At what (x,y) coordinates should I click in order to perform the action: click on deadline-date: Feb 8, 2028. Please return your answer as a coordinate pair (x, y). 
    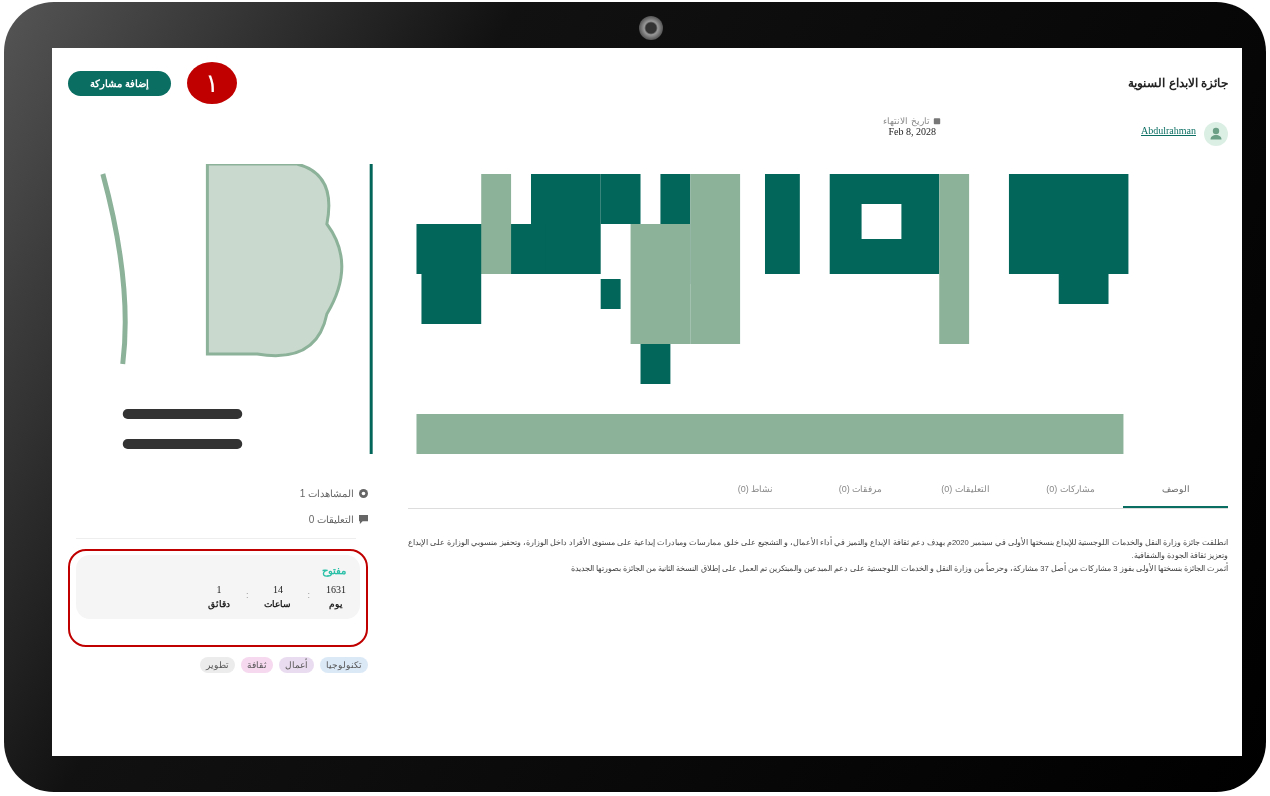
    Looking at the image, I should click on (912, 131).